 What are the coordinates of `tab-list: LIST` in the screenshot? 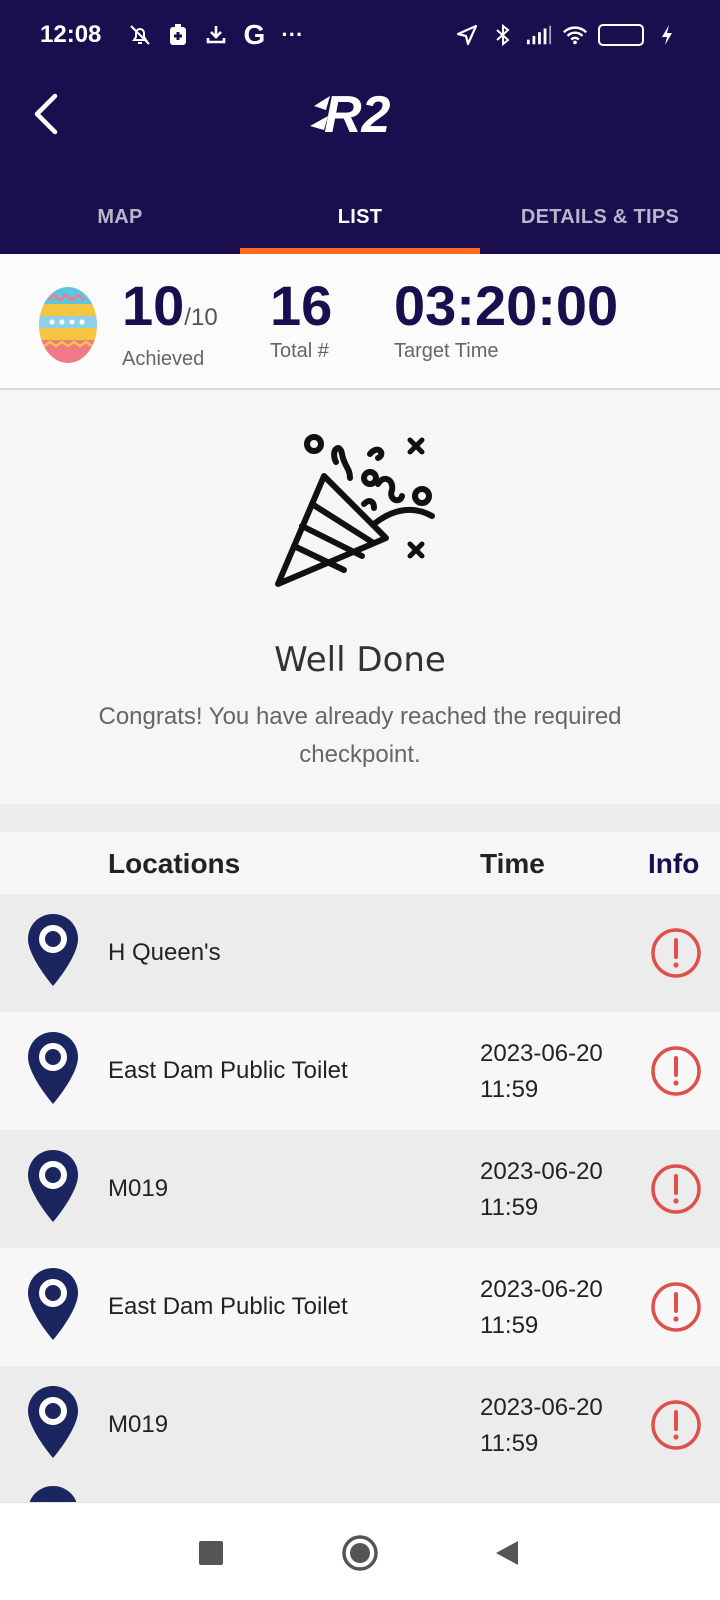 It's located at (360, 217).